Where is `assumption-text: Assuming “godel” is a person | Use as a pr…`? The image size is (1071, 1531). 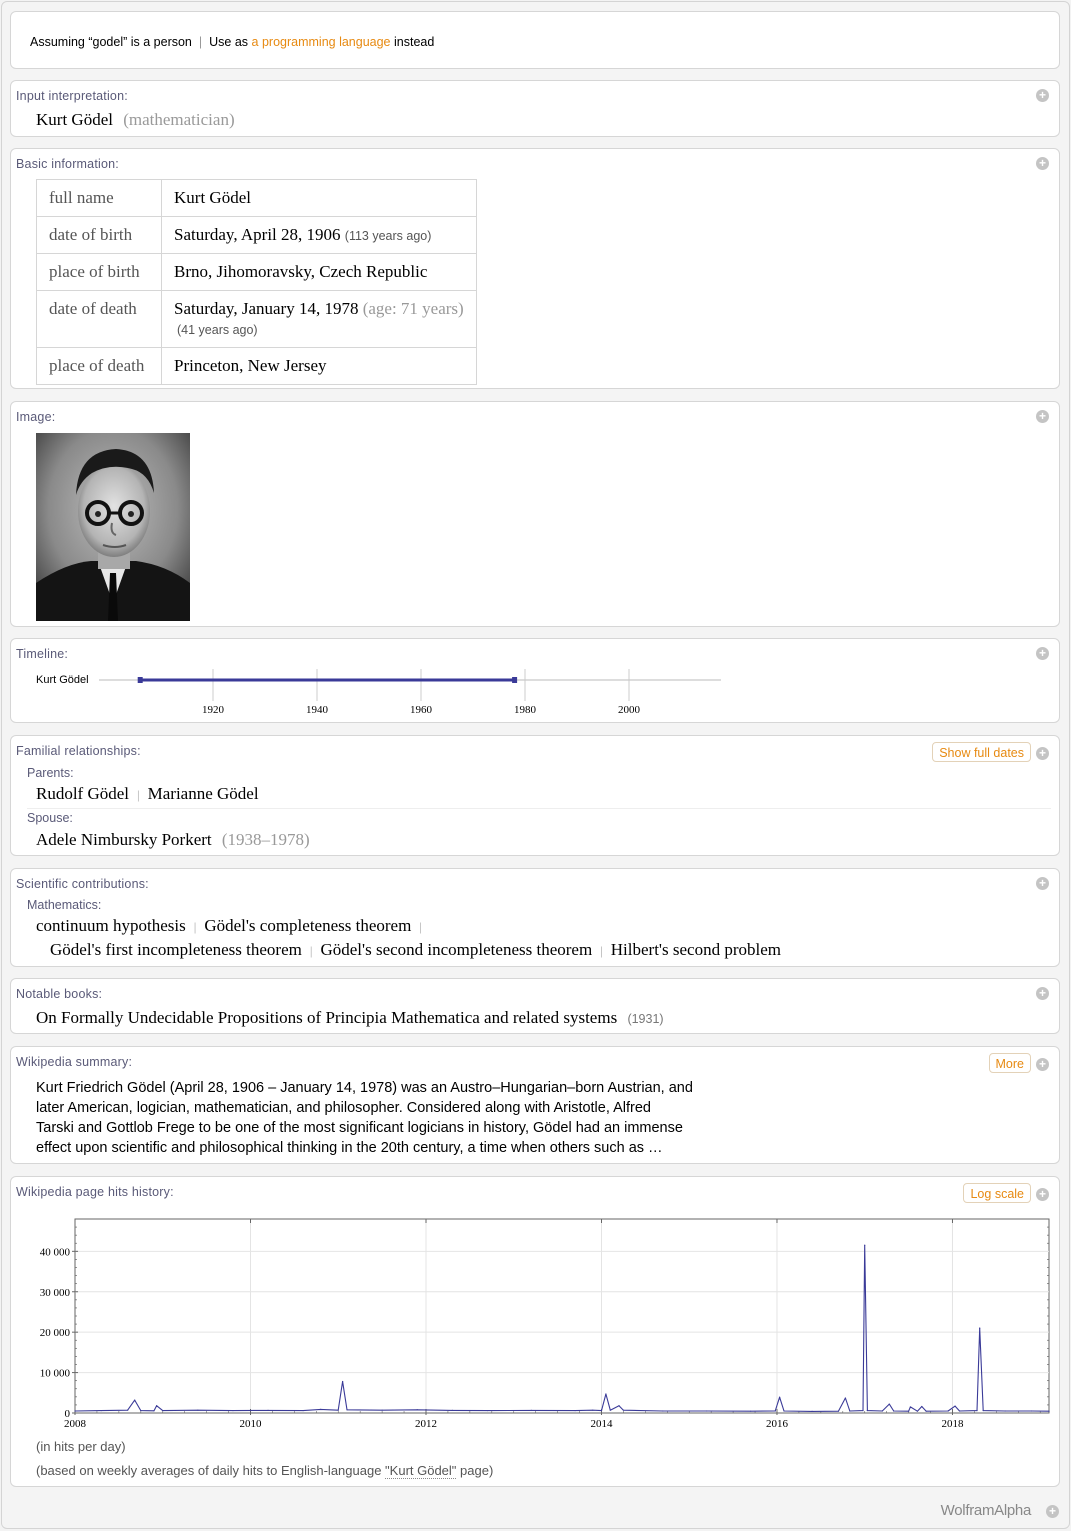 assumption-text: Assuming “godel” is a person | Use as a pr… is located at coordinates (232, 42).